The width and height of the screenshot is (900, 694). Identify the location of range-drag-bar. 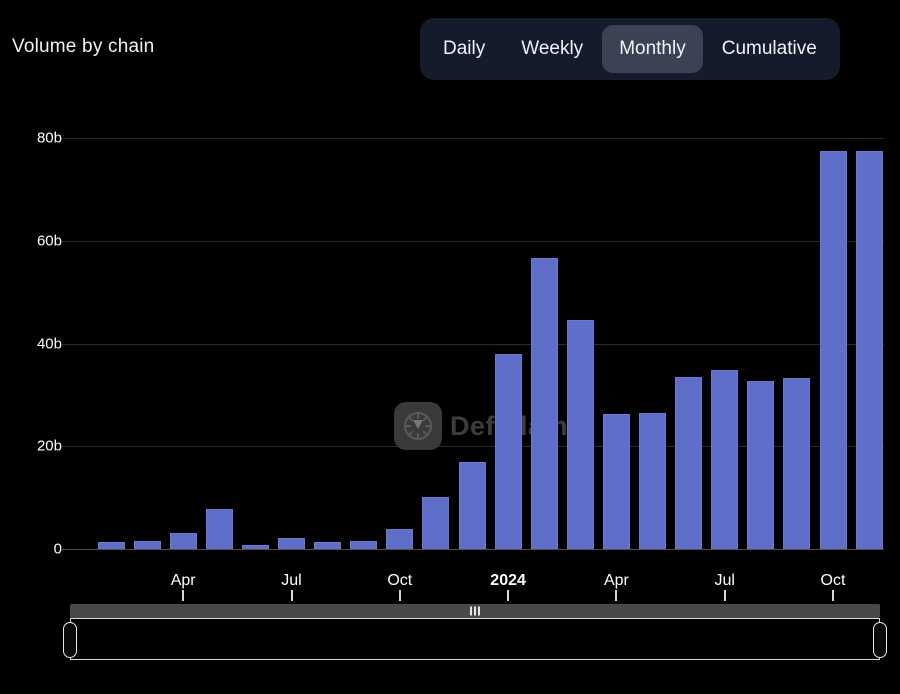
(475, 611).